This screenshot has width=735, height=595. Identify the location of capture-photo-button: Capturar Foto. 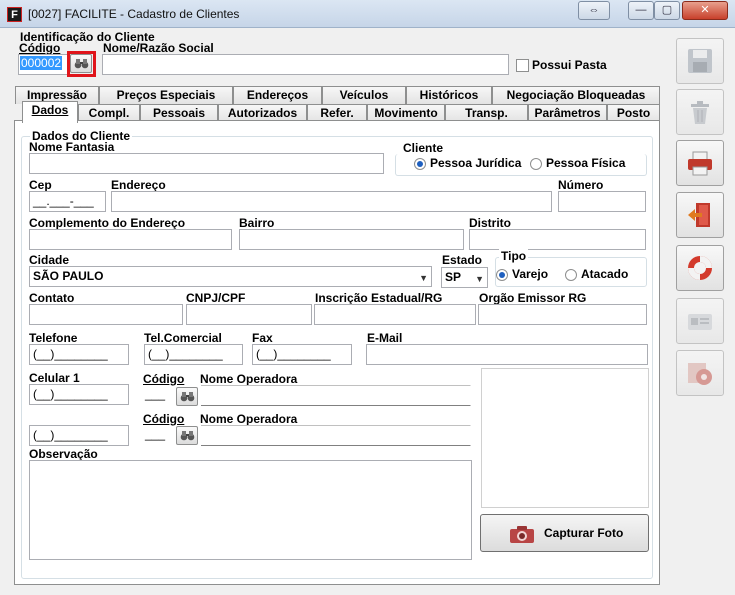
(564, 533).